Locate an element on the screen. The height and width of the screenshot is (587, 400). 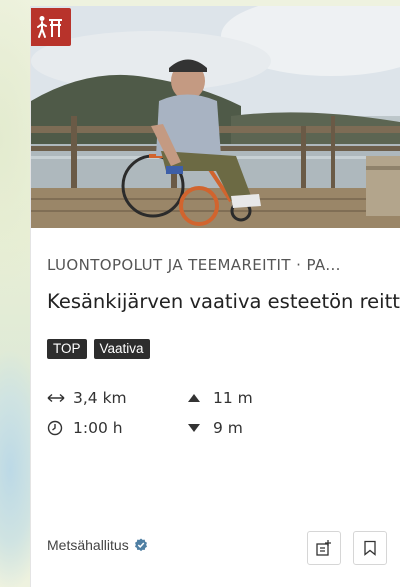
card-actions is located at coordinates (347, 548).